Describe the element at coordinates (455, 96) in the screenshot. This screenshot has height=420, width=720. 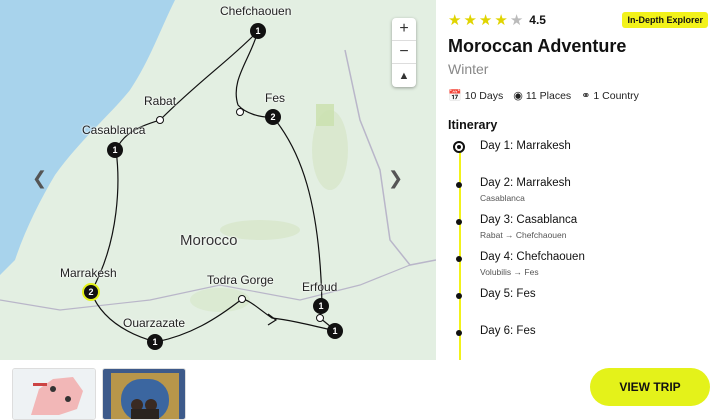
I see `calendar-icon: 📅` at that location.